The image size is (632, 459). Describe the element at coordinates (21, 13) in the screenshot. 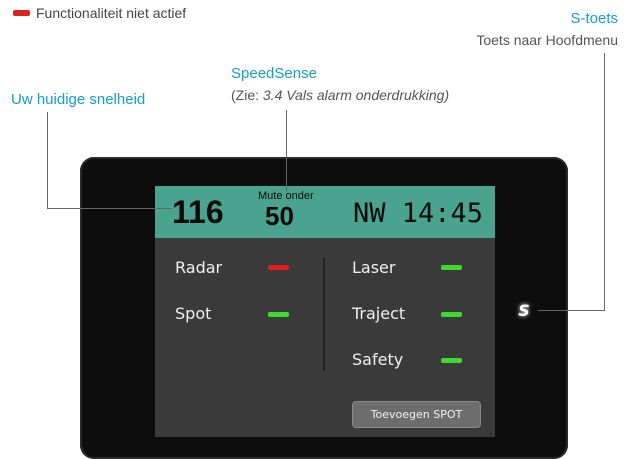

I see `inactive-indicator-swatch` at that location.